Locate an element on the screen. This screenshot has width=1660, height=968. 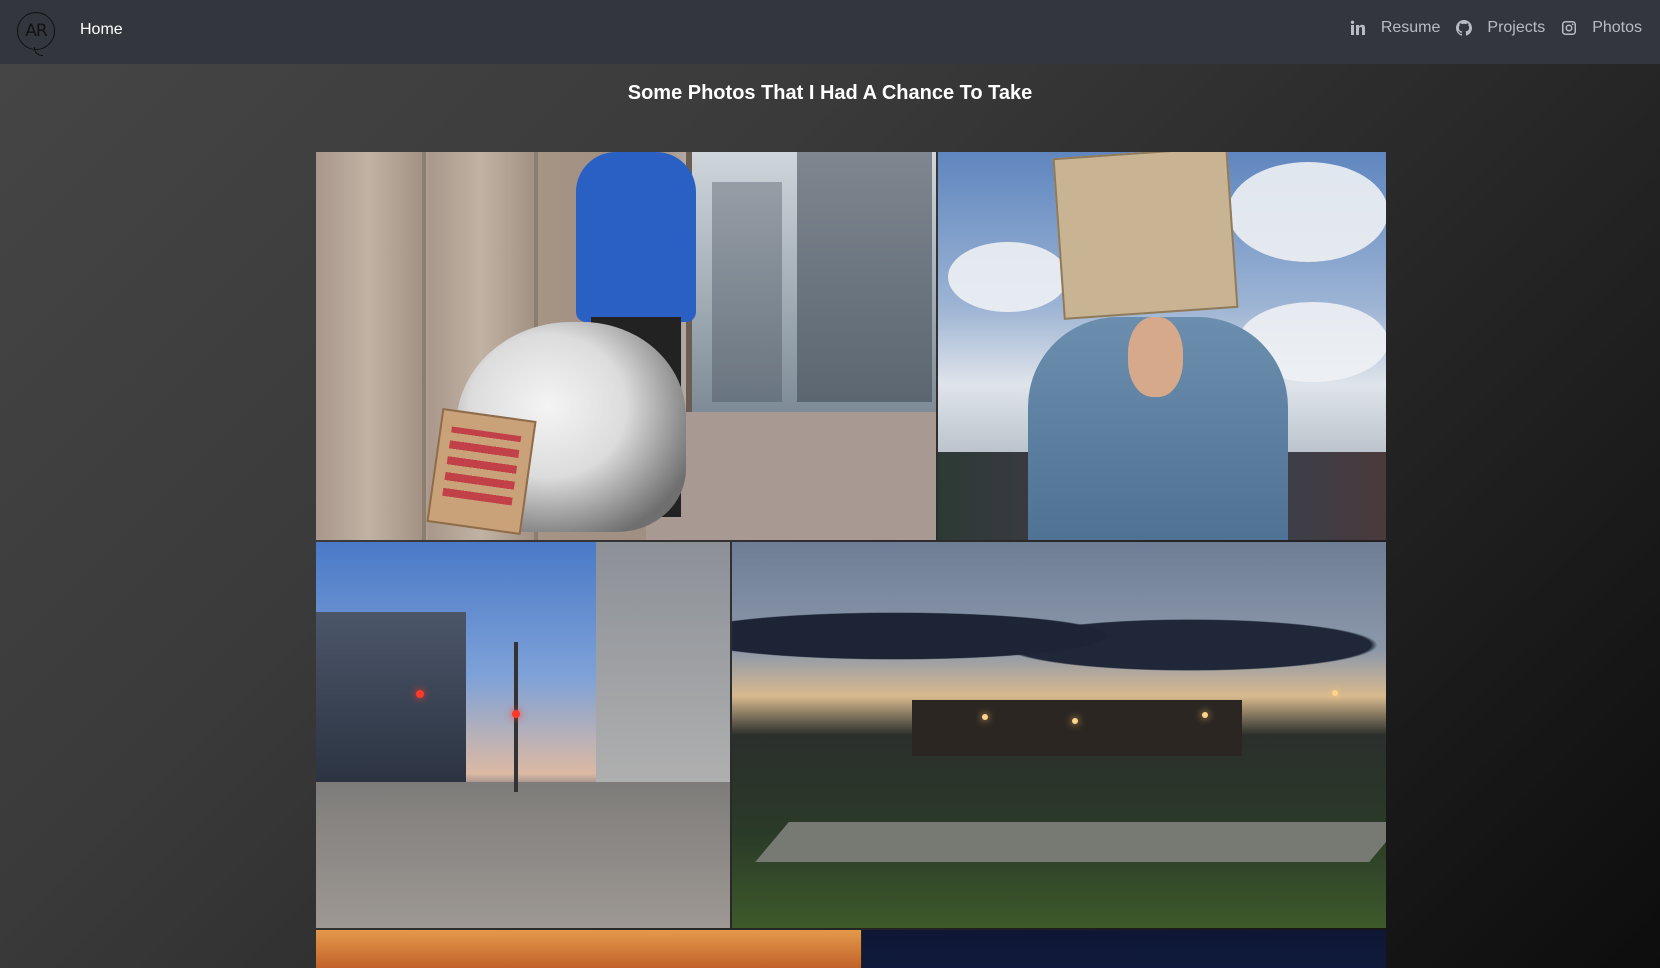
cardboard-sign is located at coordinates (481, 471).